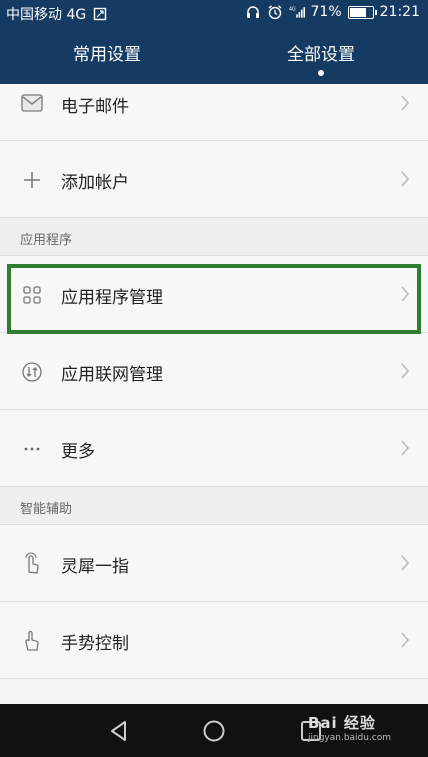 The height and width of the screenshot is (757, 428). Describe the element at coordinates (350, 738) in the screenshot. I see `watermark-url: jingyan.baidu.com` at that location.